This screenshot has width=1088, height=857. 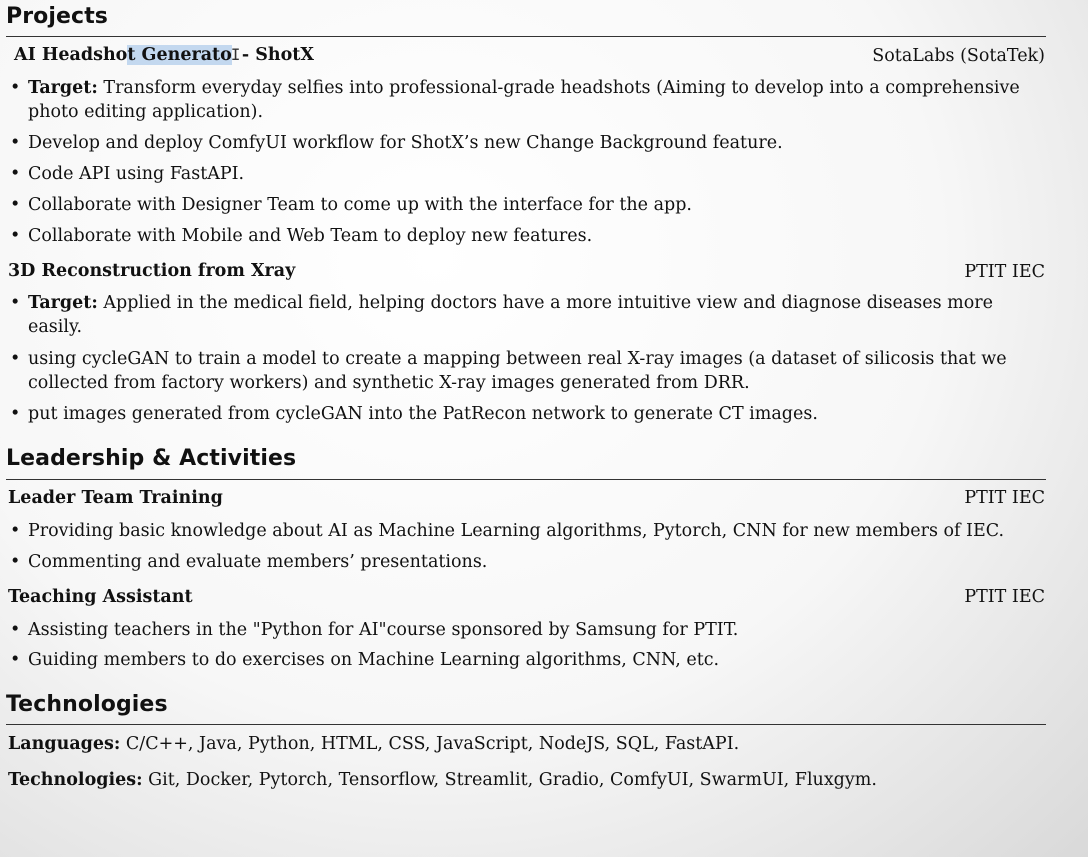 What do you see at coordinates (100, 597) in the screenshot?
I see `entry-title-teaching-assistant: Teaching Assistant` at bounding box center [100, 597].